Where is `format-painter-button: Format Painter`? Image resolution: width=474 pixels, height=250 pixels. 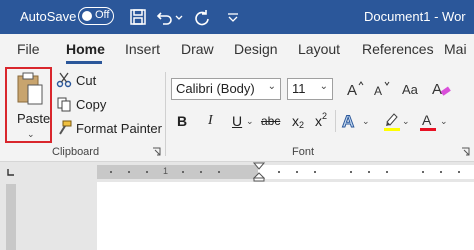 format-painter-button: Format Painter is located at coordinates (109, 128).